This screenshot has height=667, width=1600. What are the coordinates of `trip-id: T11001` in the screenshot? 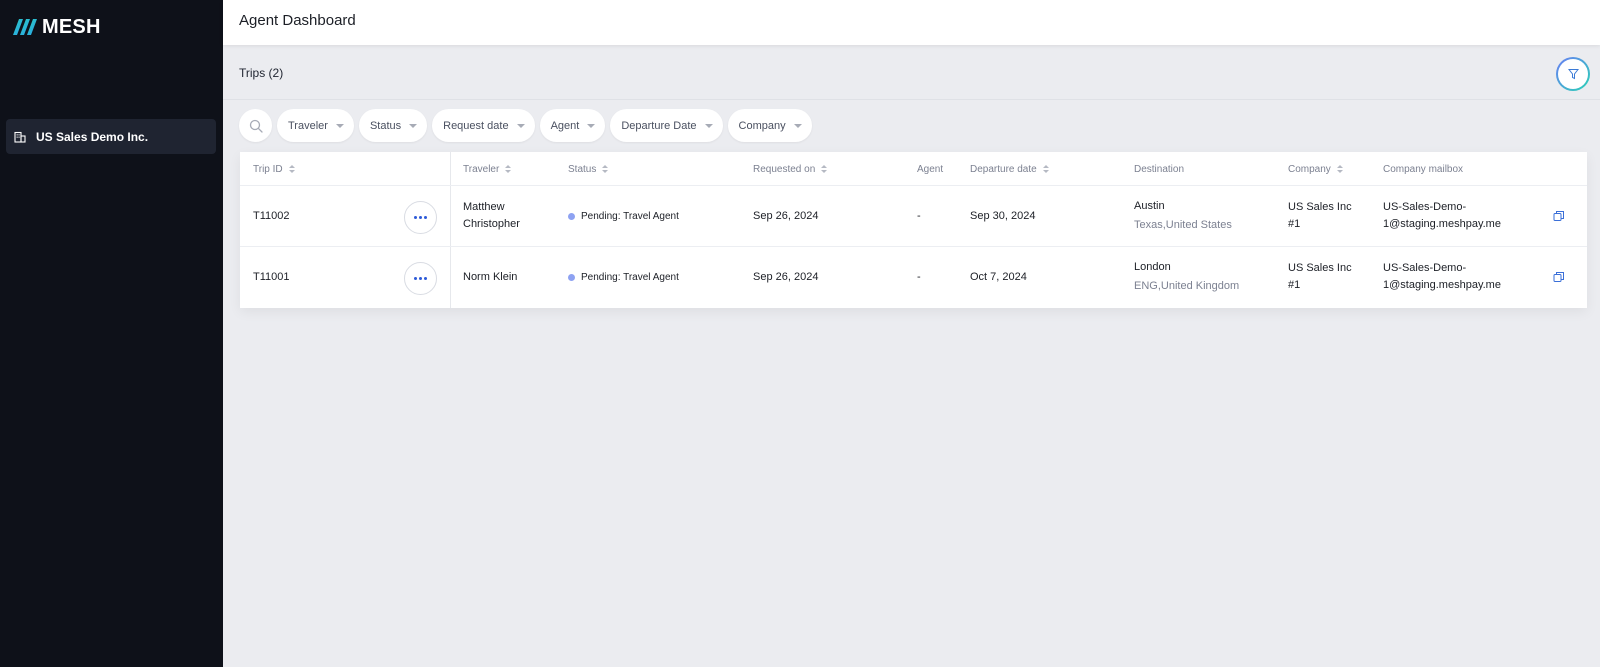 It's located at (271, 277).